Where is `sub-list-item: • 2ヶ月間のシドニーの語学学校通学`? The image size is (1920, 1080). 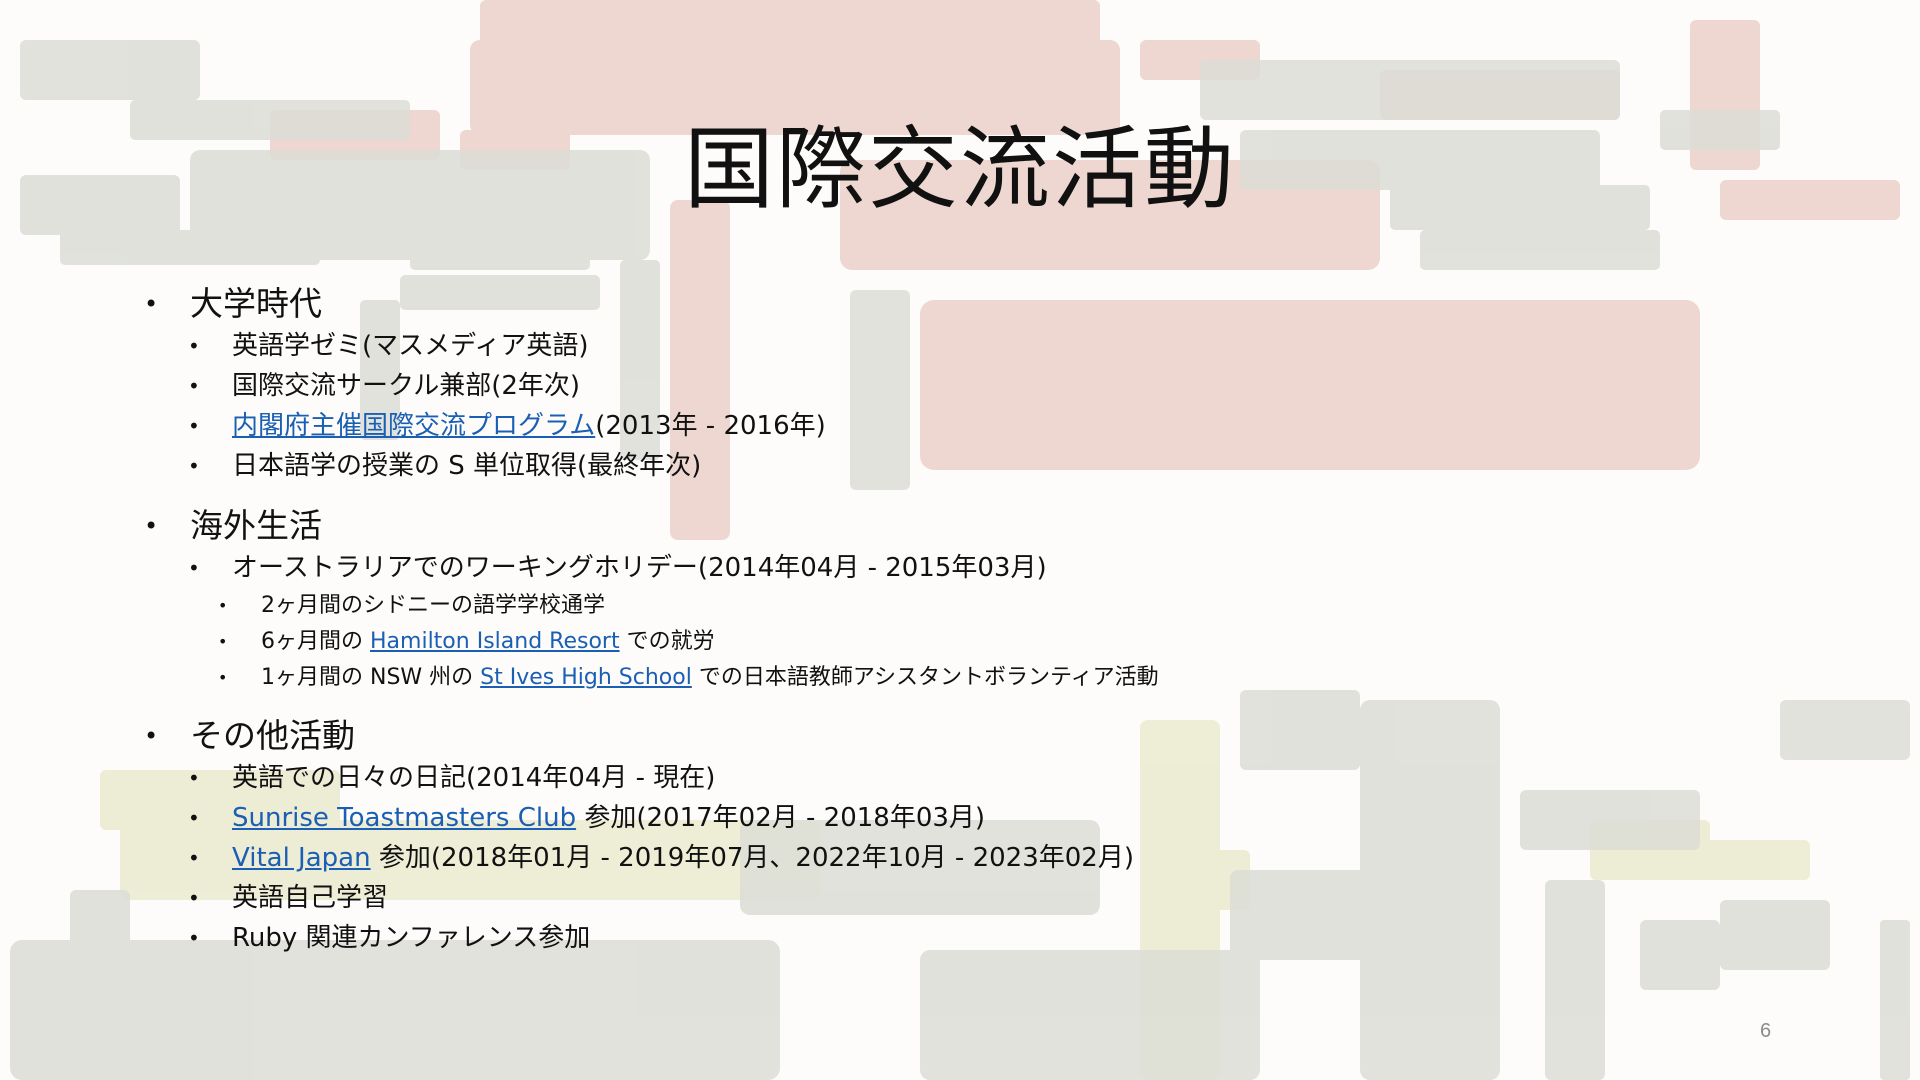
sub-list-item: • 2ヶ月間のシドニーの語学学校通学 is located at coordinates (890, 606).